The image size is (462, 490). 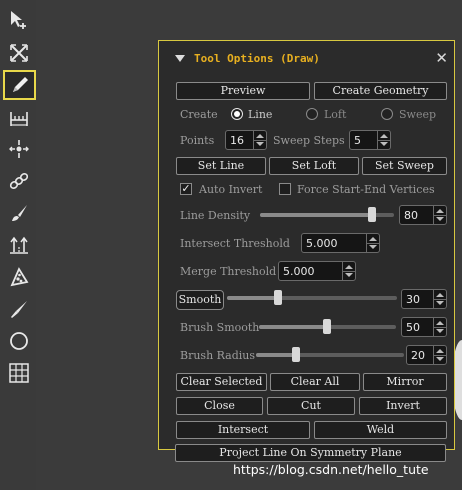 I want to click on close-icon: ✕, so click(x=441, y=58).